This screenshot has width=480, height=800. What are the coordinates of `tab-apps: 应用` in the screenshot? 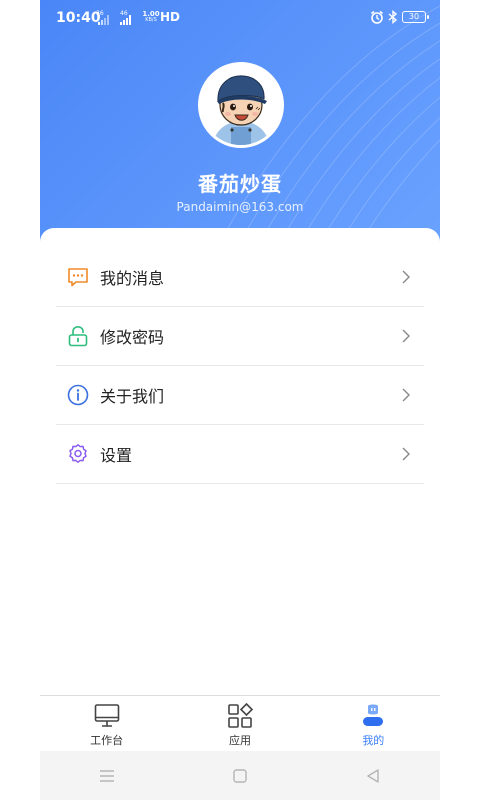 It's located at (239, 723).